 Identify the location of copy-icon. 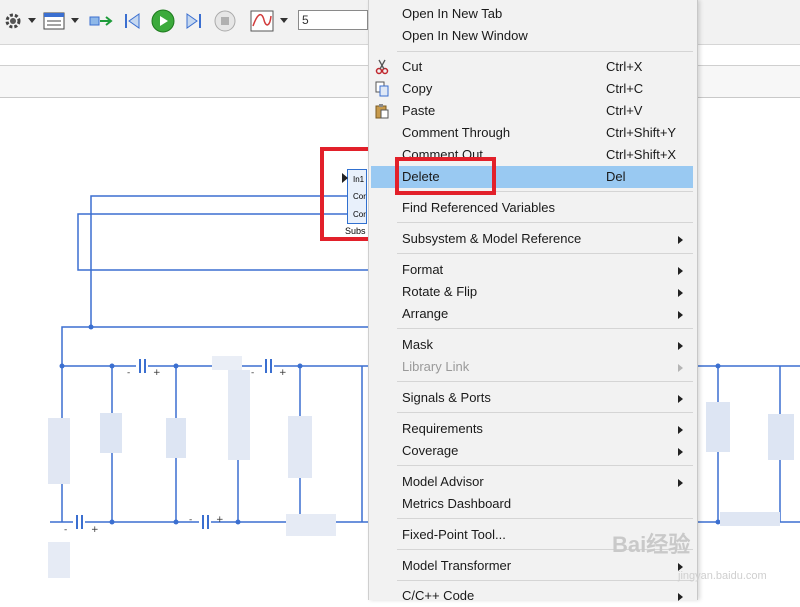
(382, 89).